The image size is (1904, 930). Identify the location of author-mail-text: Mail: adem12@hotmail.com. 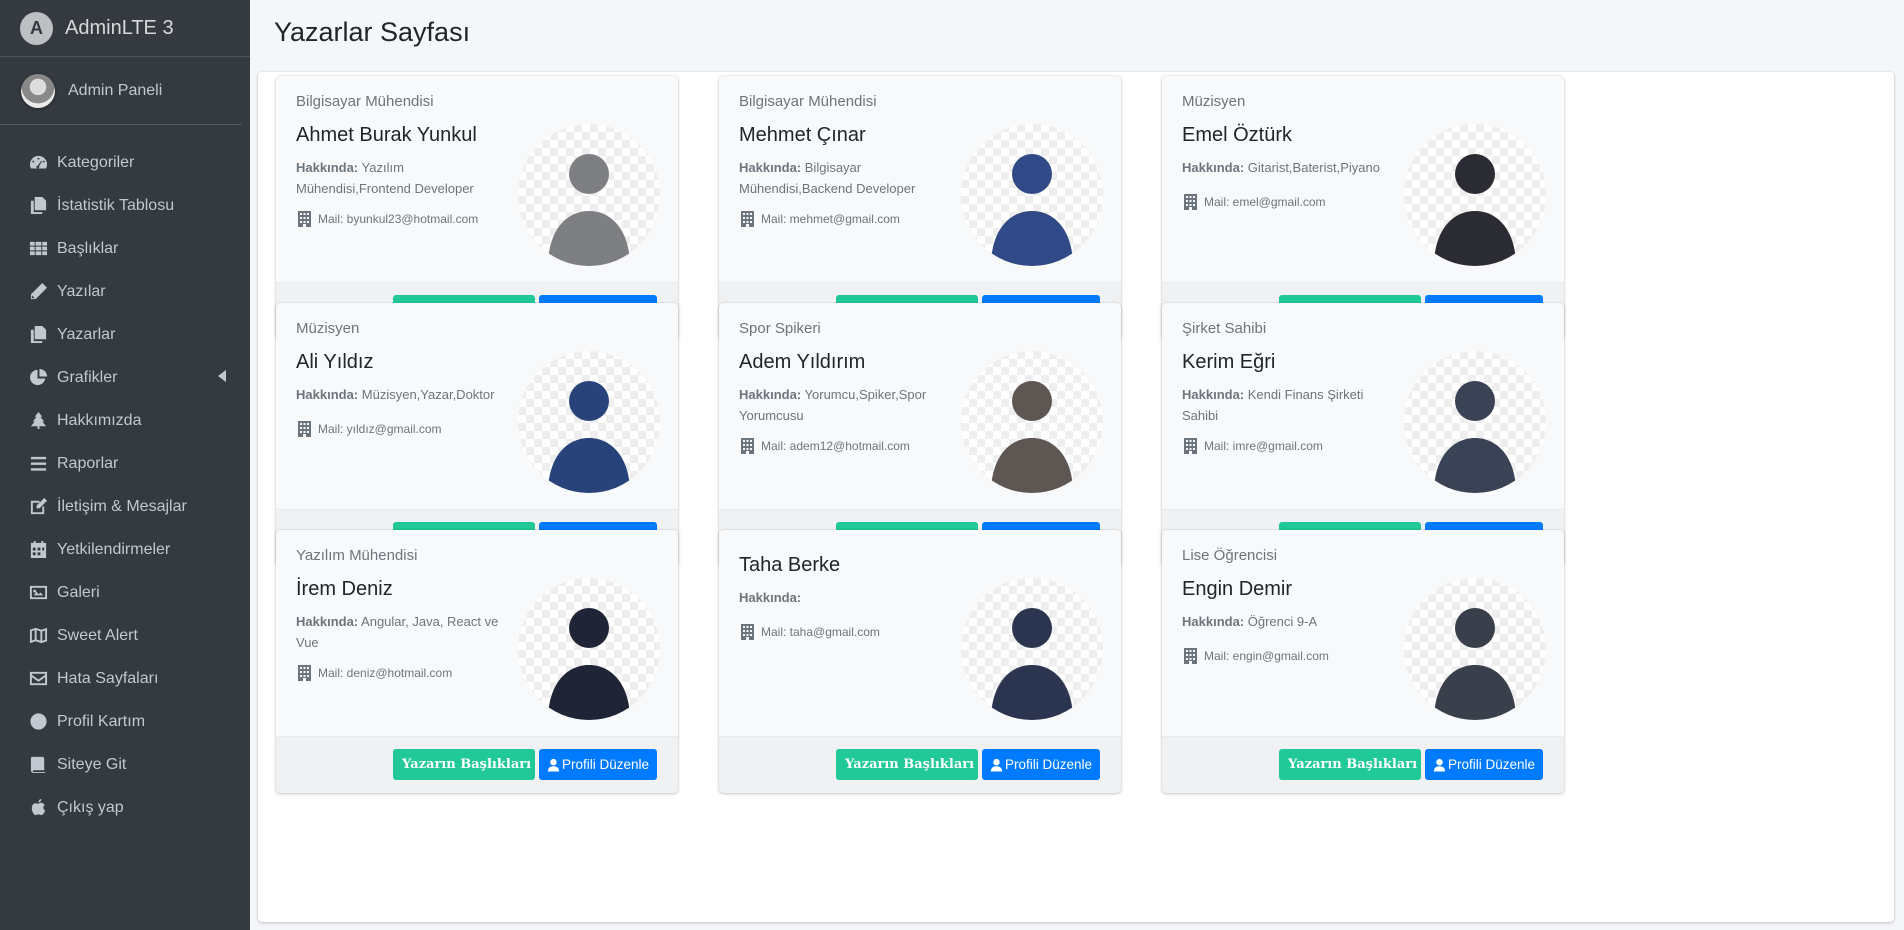
(835, 446).